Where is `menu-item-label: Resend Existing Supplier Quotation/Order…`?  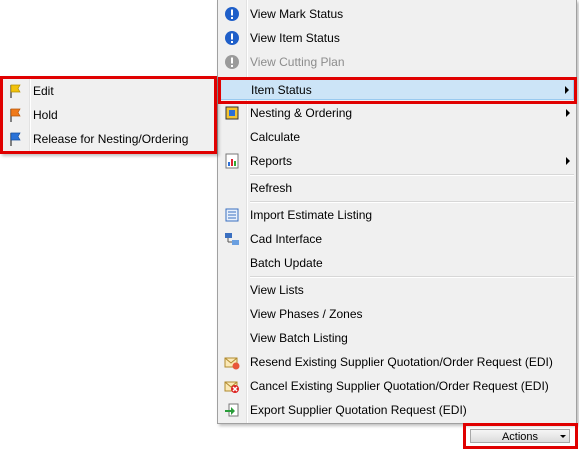 menu-item-label: Resend Existing Supplier Quotation/Order… is located at coordinates (401, 362).